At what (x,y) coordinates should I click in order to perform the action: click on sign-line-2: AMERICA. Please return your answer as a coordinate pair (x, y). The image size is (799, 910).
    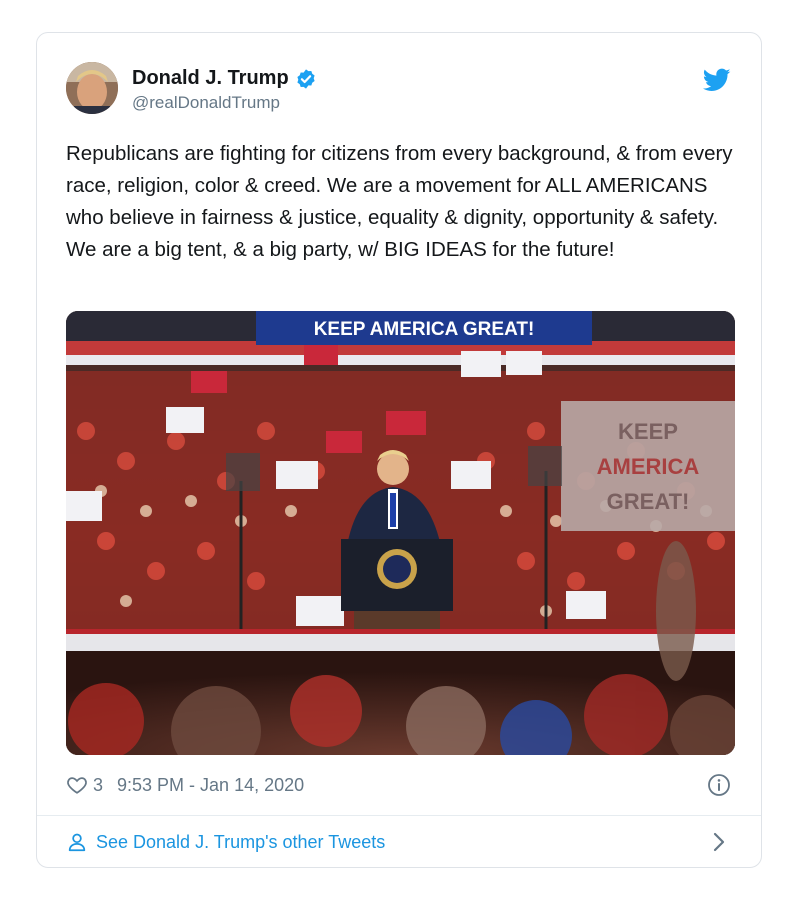
    Looking at the image, I should click on (648, 466).